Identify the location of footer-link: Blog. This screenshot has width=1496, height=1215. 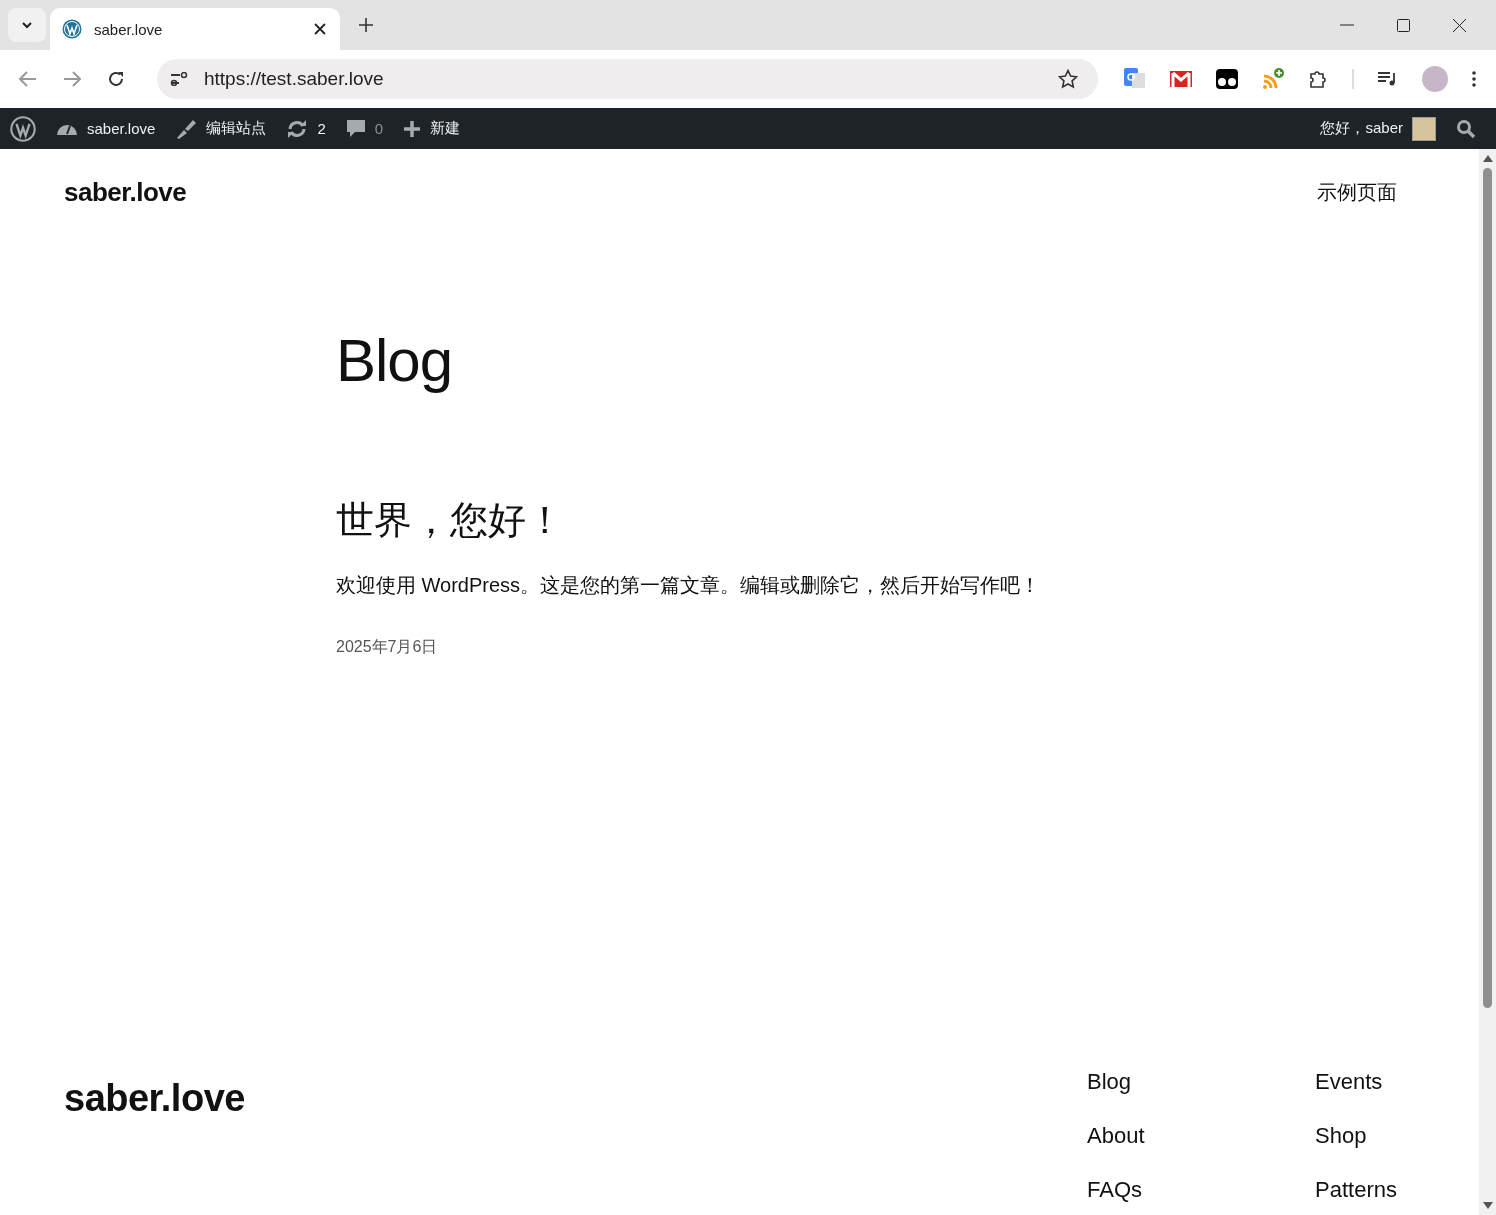
(1201, 1082).